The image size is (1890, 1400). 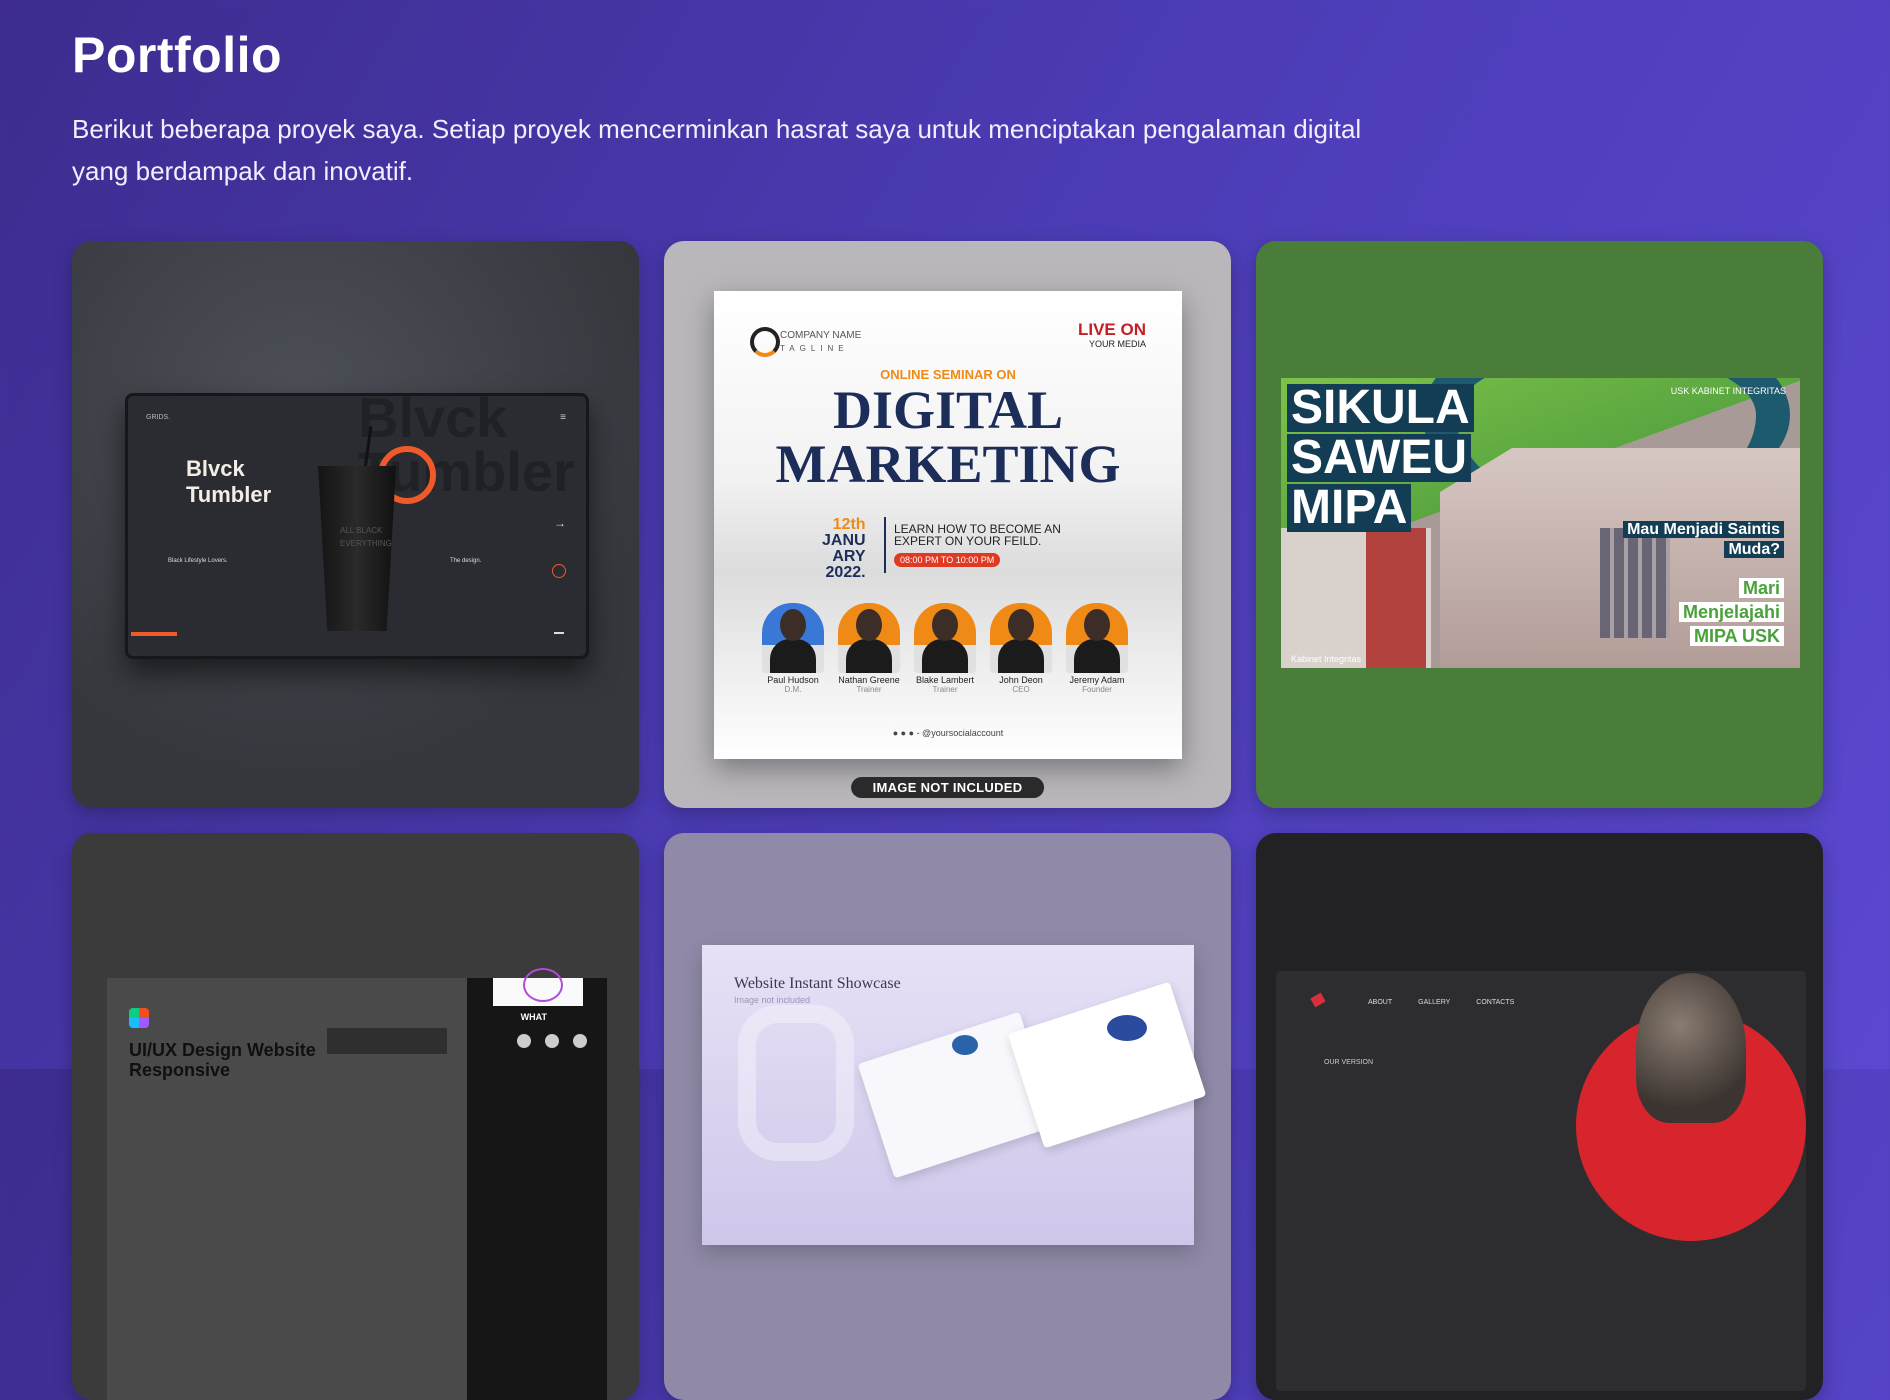 I want to click on project-card-statue-website: ABOUT GALLERY CONTACTS OUR VERSION, so click(x=1539, y=1116).